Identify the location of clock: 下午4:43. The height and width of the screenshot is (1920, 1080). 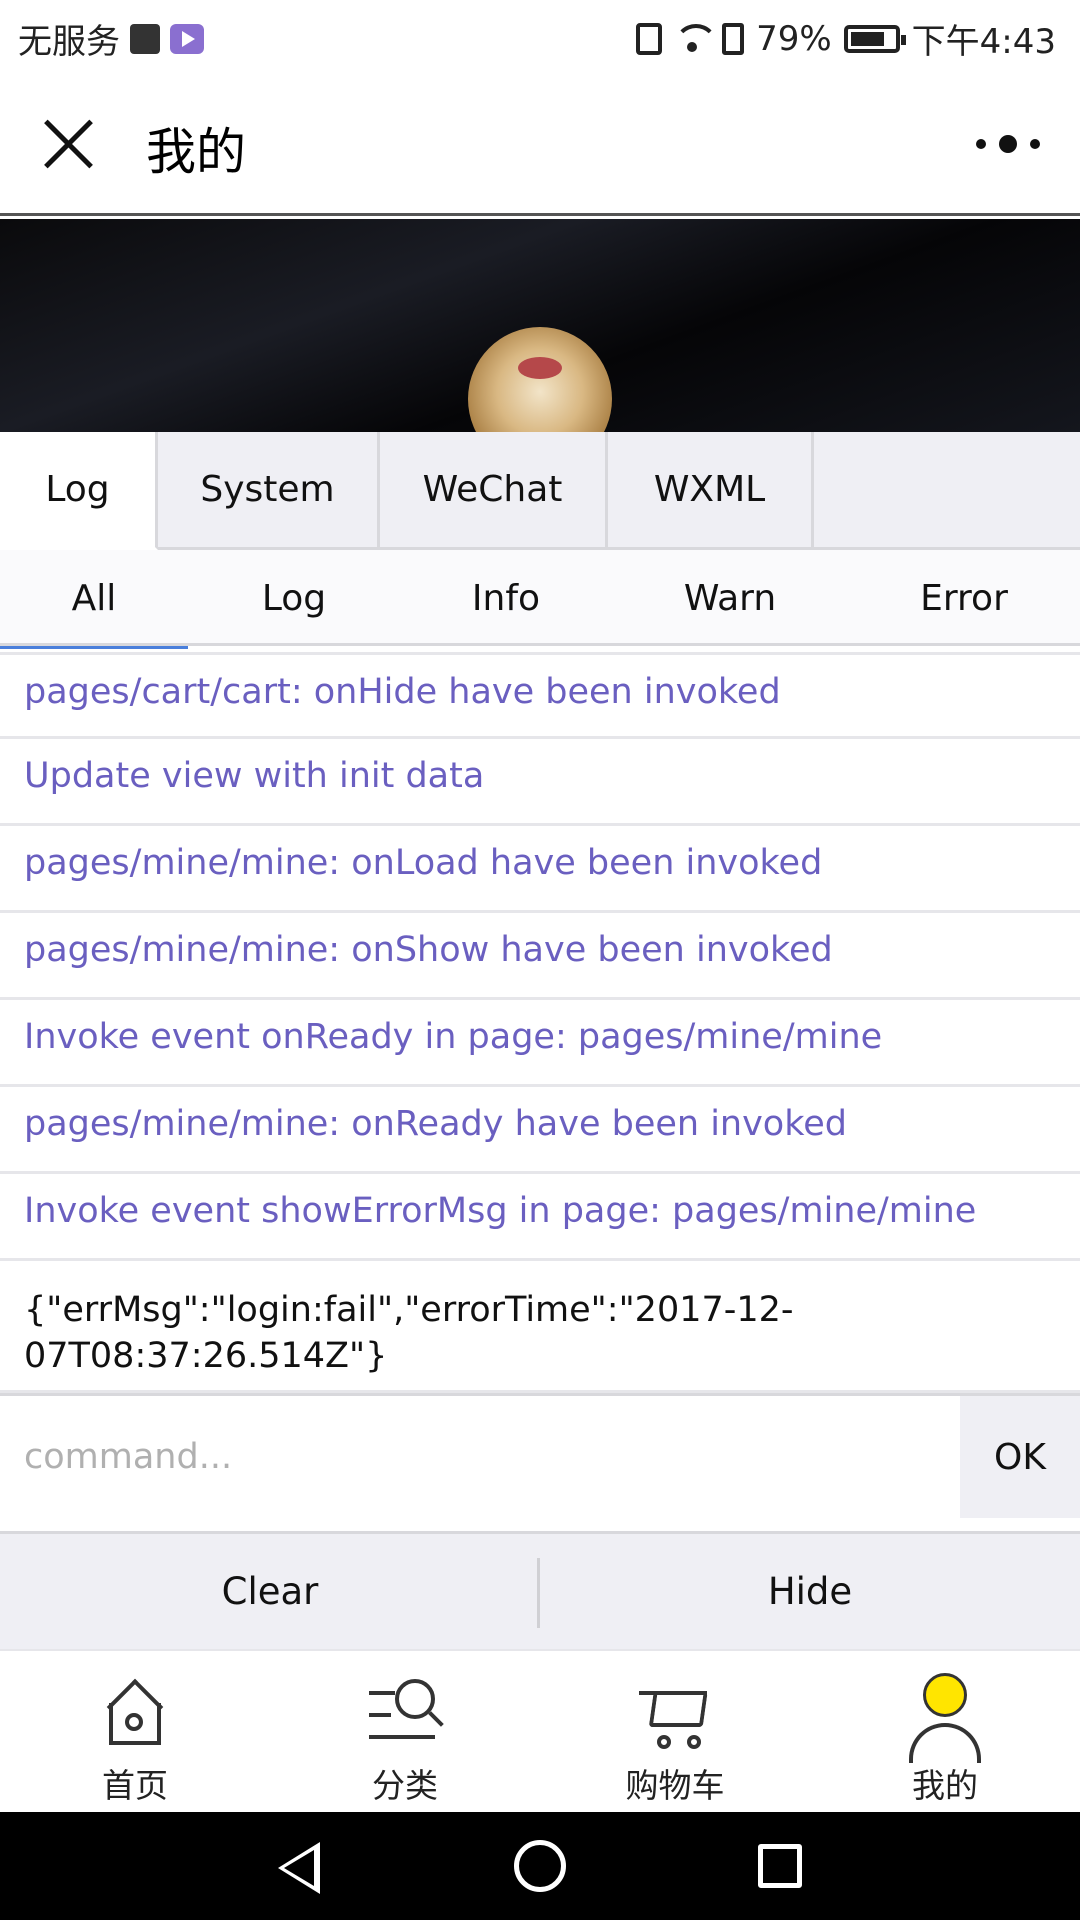
(983, 42).